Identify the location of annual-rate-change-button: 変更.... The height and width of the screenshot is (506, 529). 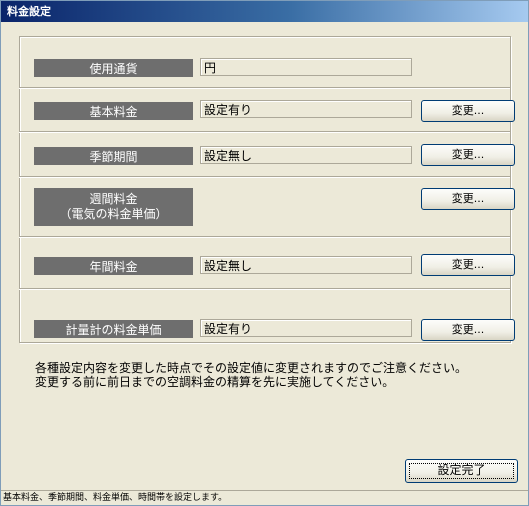
(468, 265).